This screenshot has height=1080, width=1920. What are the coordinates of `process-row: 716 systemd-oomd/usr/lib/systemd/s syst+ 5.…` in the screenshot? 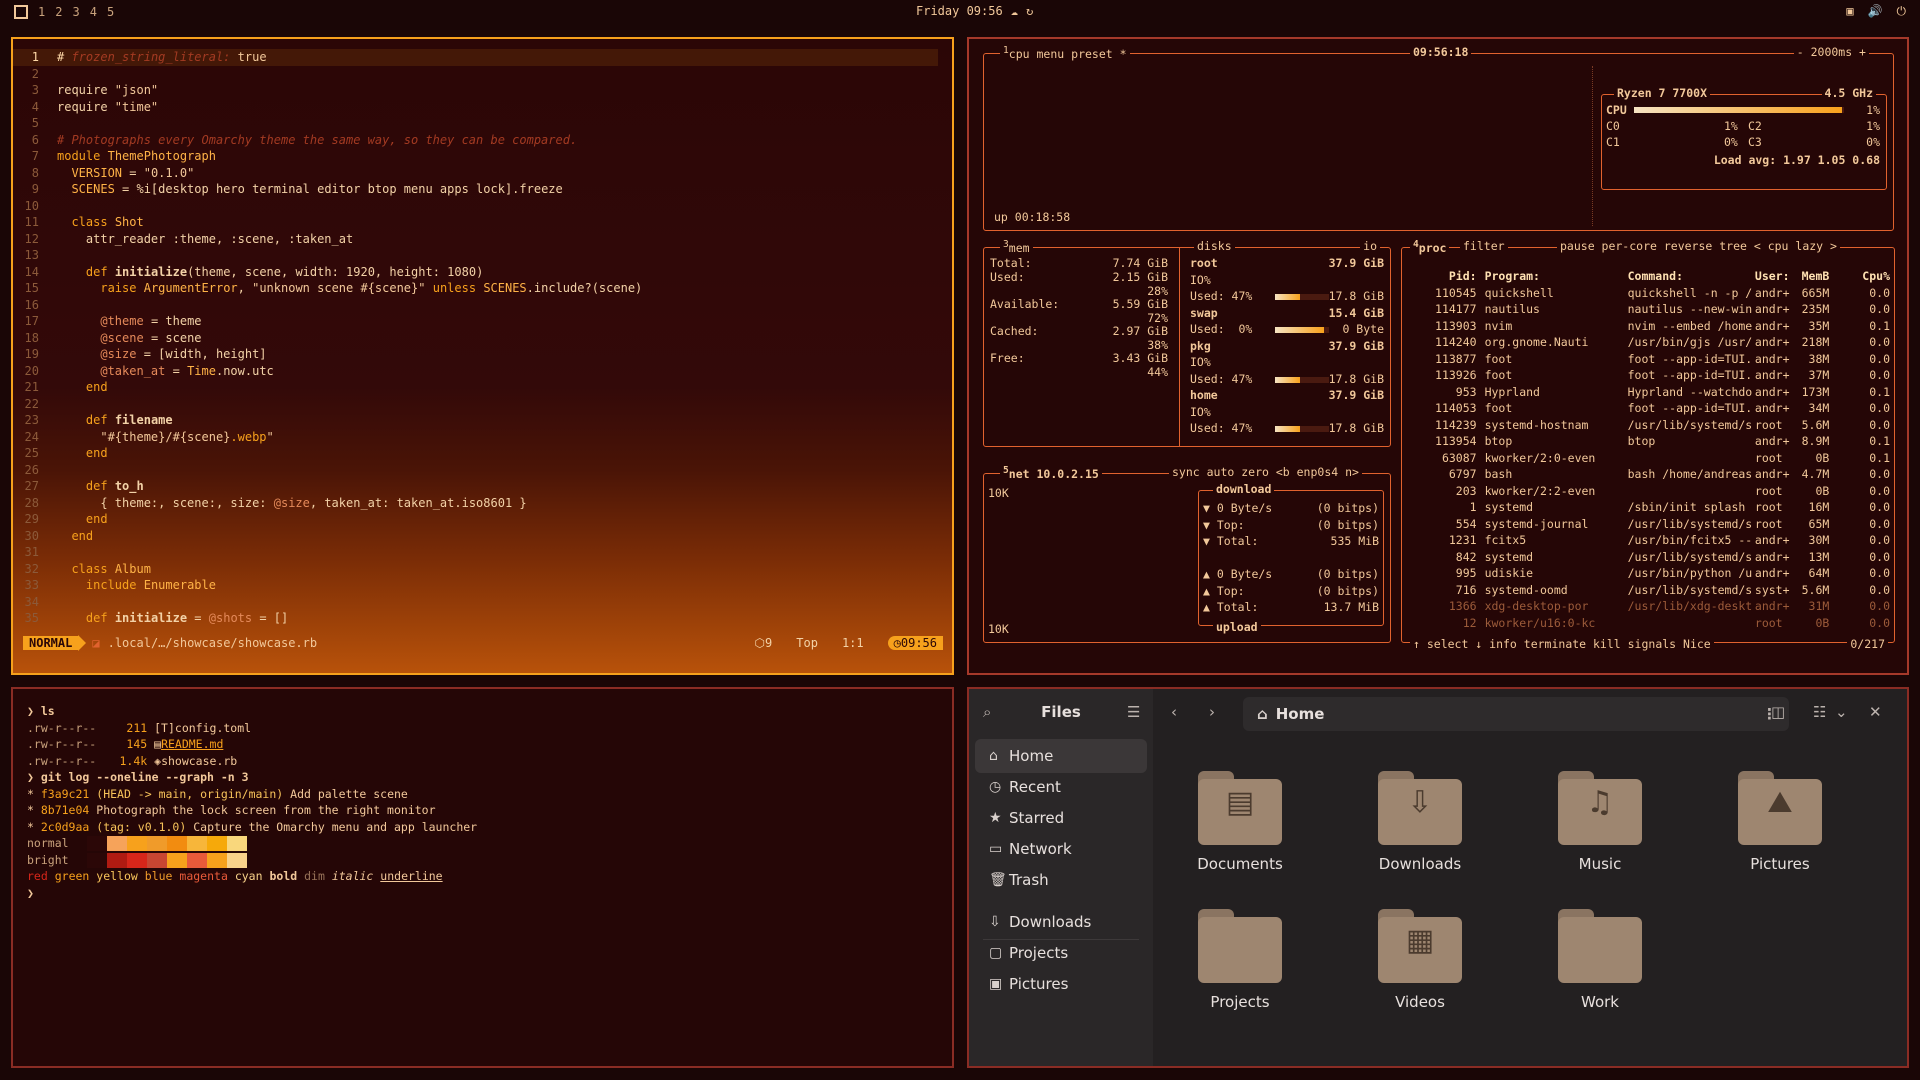 It's located at (1650, 590).